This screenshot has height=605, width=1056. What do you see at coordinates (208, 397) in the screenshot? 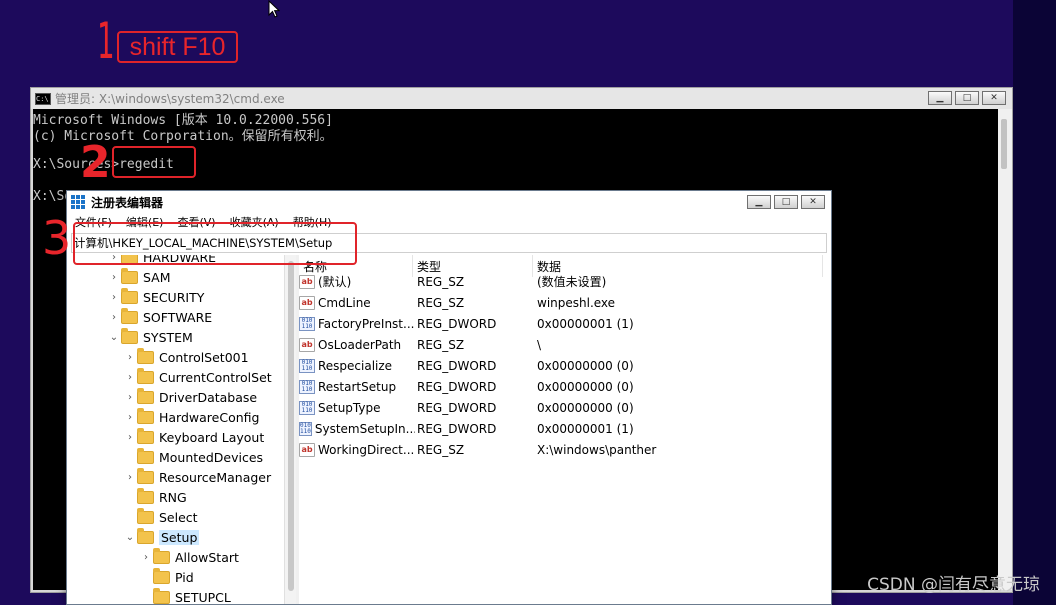
I see `tree-node-label: DriverDatabase` at bounding box center [208, 397].